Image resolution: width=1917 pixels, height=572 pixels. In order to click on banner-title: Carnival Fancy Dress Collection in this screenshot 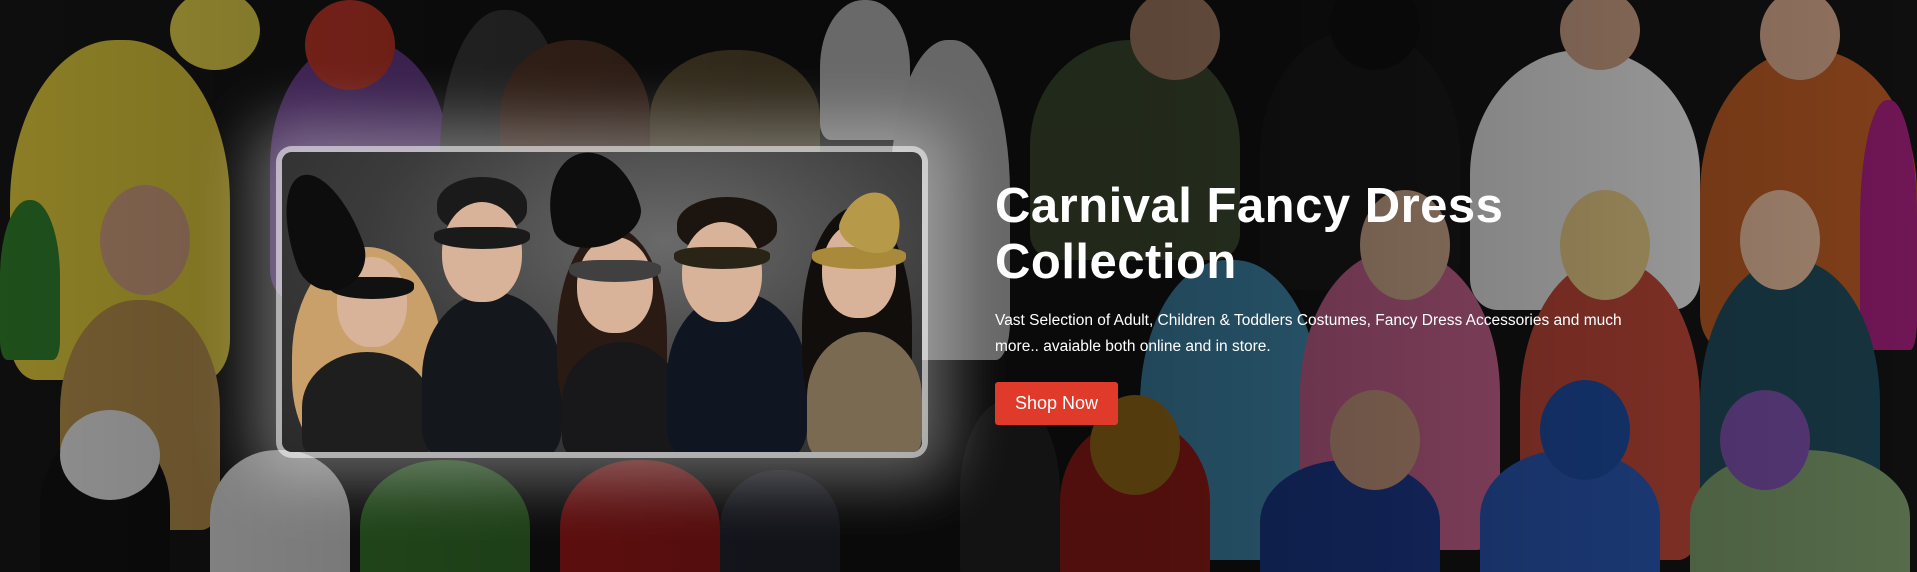, I will do `click(1345, 234)`.